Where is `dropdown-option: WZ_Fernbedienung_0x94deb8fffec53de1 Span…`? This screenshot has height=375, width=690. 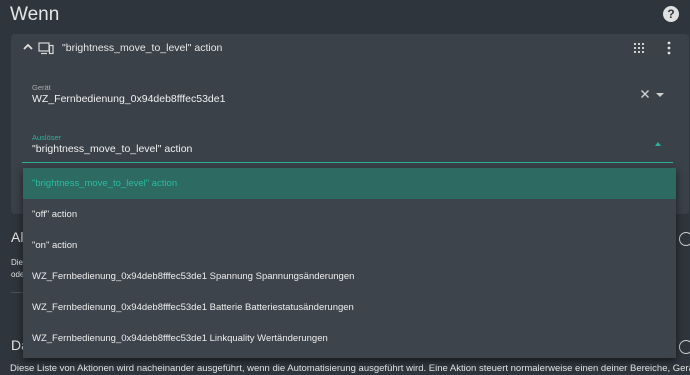
dropdown-option: WZ_Fernbedienung_0x94deb8fffec53de1 Span… is located at coordinates (349, 276).